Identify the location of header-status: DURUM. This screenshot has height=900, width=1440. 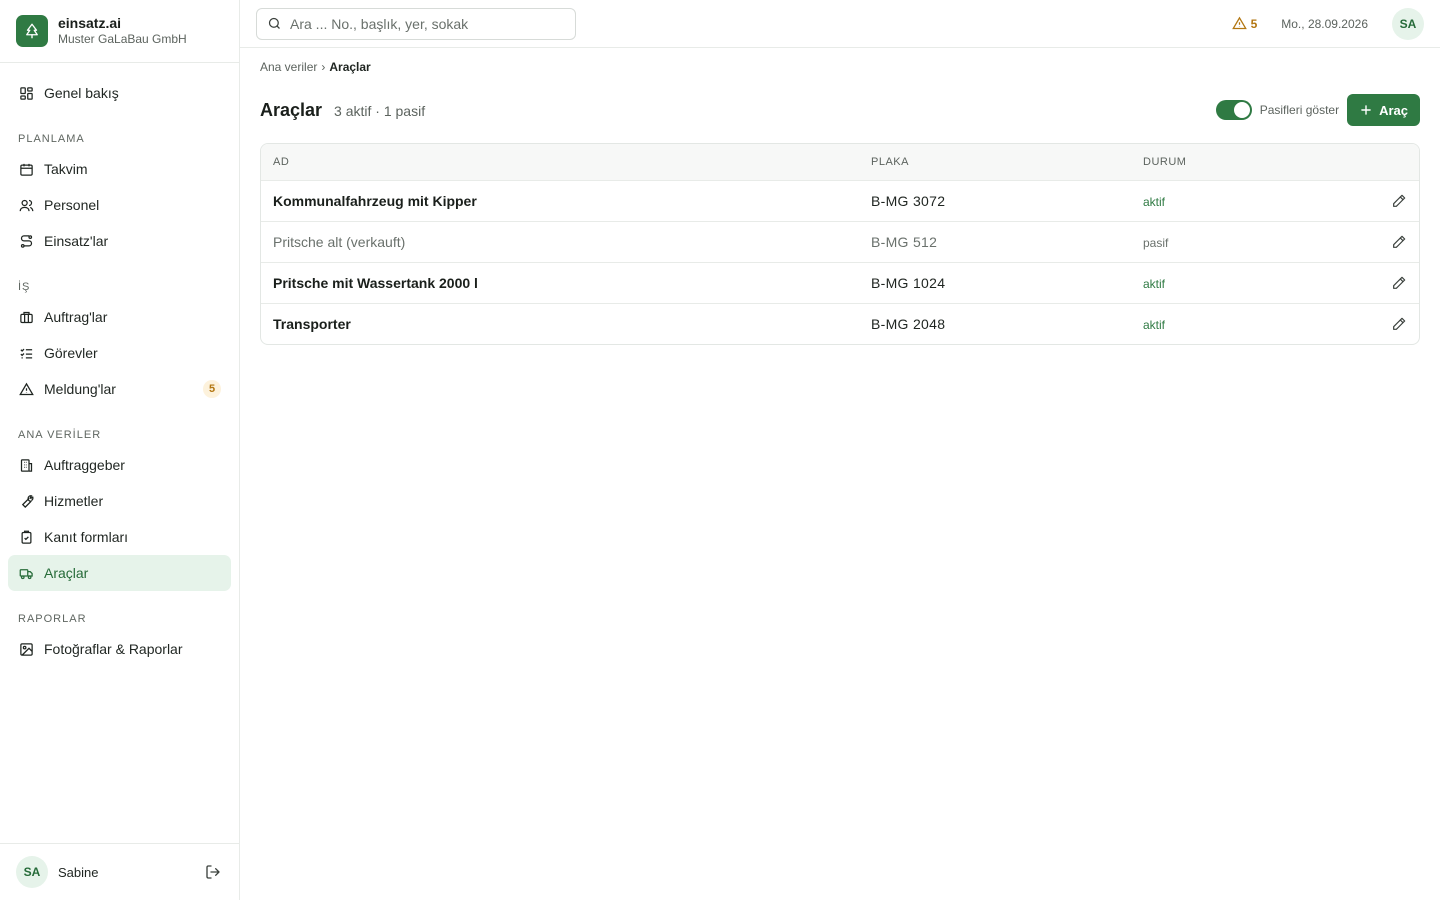
(1165, 162).